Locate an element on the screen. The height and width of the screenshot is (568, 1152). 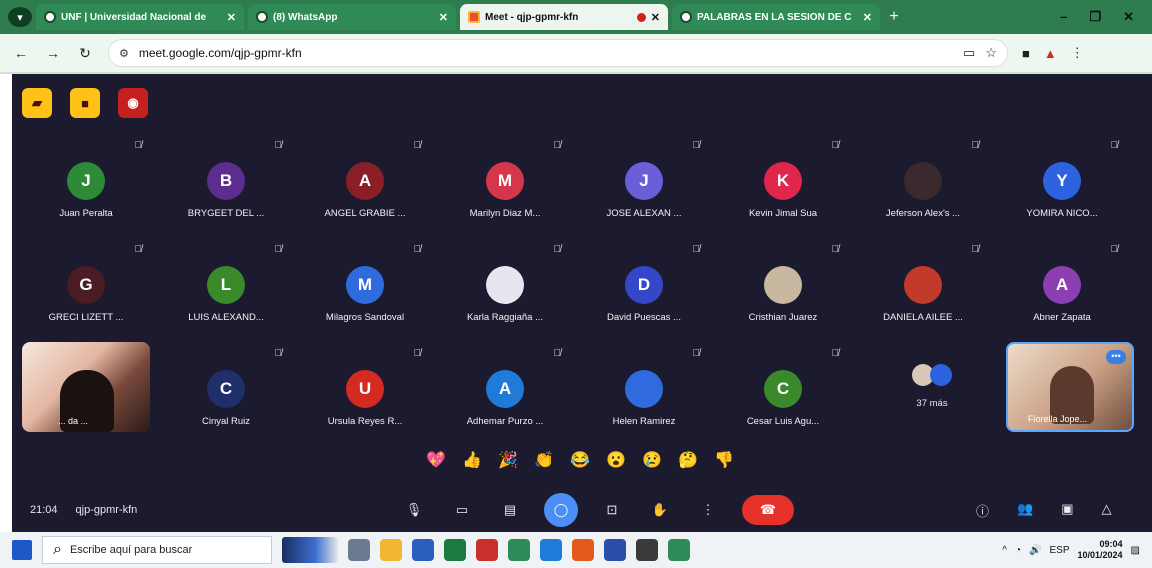
more-options-icon: ⋮ is located at coordinates (708, 510).